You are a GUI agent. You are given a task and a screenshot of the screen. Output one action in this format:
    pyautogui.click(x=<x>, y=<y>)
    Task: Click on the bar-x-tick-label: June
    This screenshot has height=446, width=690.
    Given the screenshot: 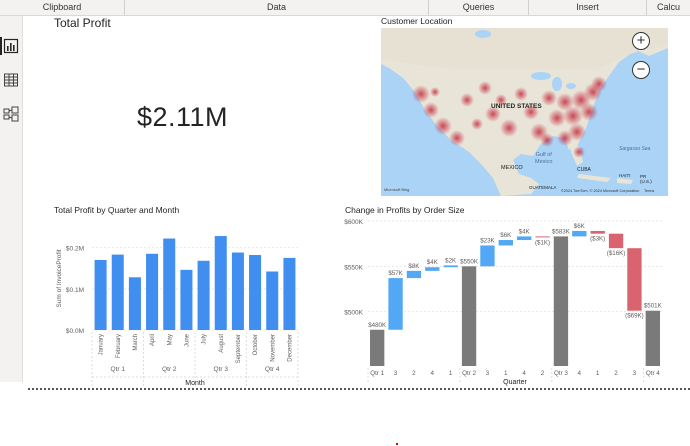 What is the action you would take?
    pyautogui.click(x=187, y=340)
    